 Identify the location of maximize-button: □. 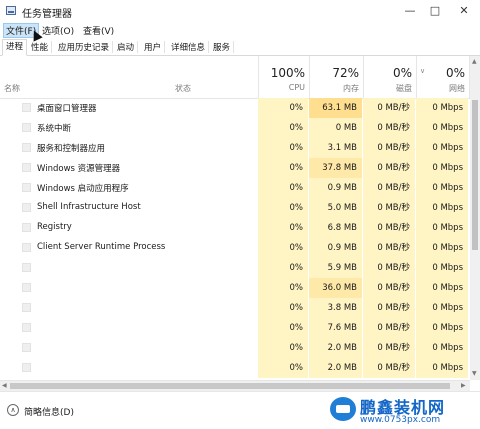
(435, 11).